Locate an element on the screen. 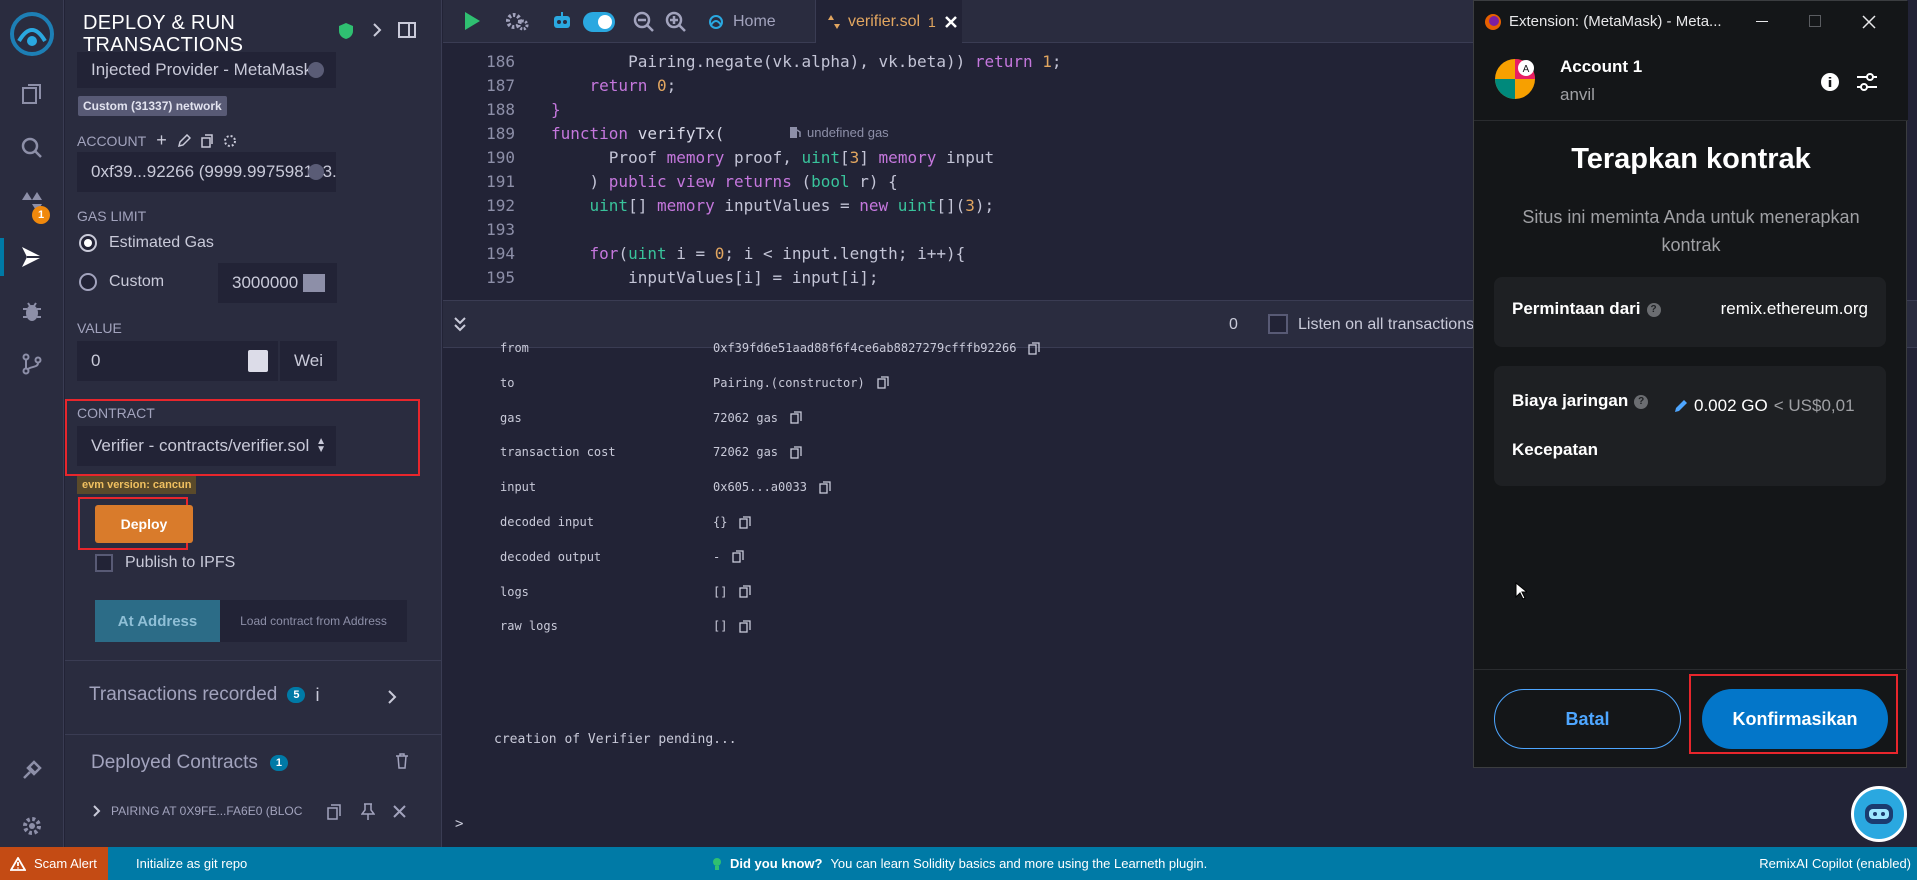 This screenshot has width=1917, height=880. tx-key: gas is located at coordinates (511, 417).